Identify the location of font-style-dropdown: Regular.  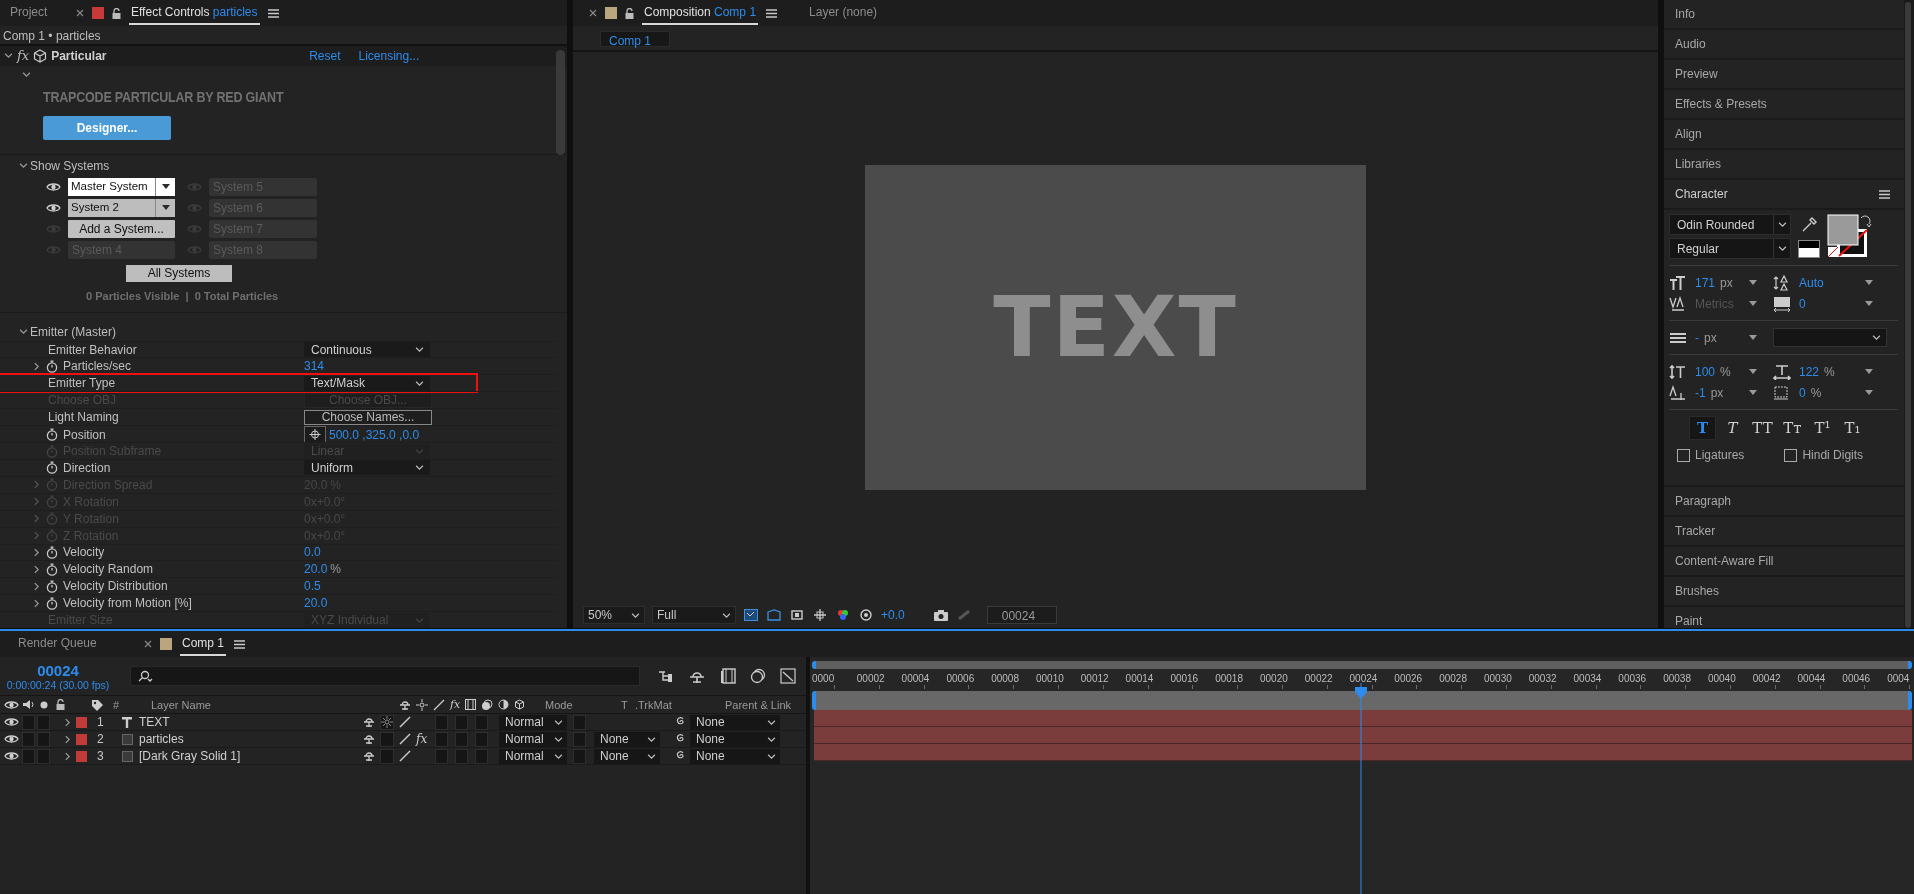
(1730, 248).